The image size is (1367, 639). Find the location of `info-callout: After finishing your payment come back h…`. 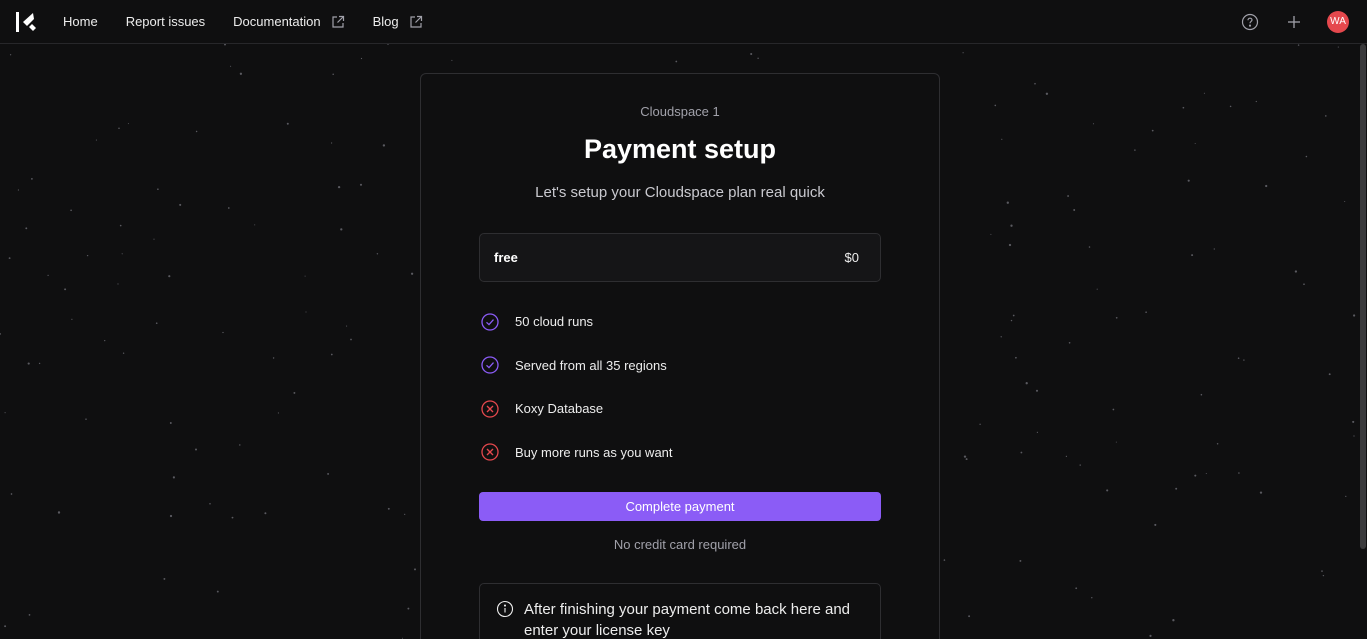

info-callout: After finishing your payment come back h… is located at coordinates (680, 611).